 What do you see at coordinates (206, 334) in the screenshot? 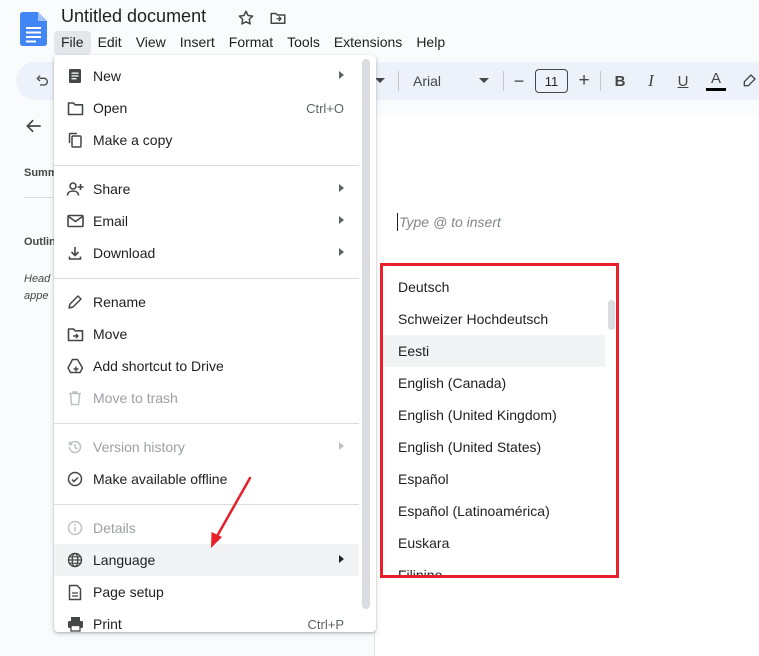
I see `menu-item-move: Move` at bounding box center [206, 334].